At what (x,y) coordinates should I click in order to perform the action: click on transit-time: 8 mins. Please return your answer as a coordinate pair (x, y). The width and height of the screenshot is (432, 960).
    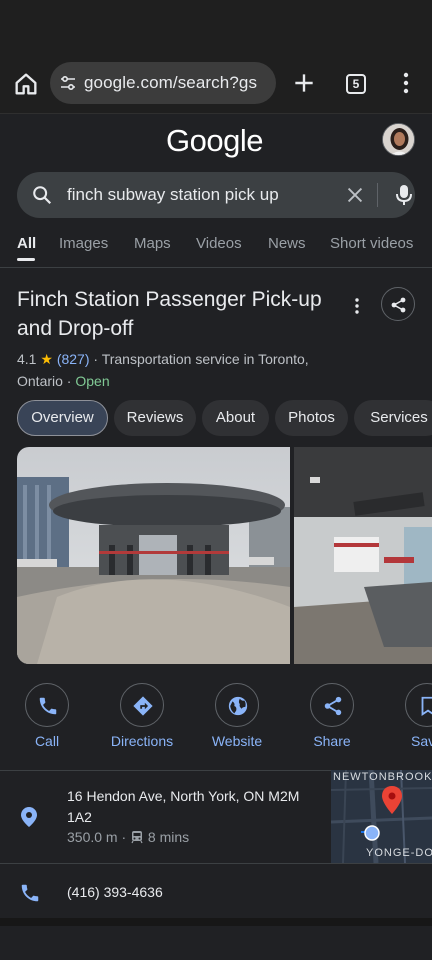
    Looking at the image, I should click on (168, 837).